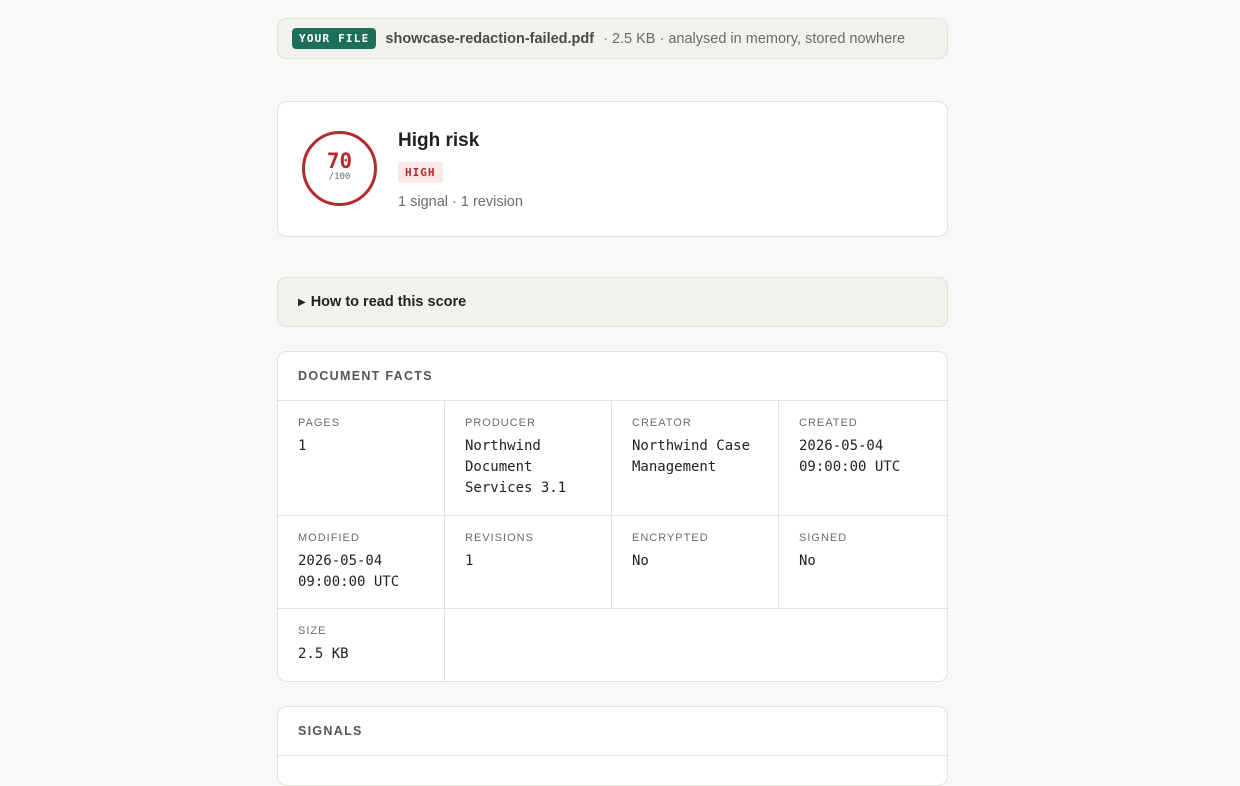 This screenshot has width=1240, height=786. Describe the element at coordinates (460, 202) in the screenshot. I see `risk-summary: 1 signal · 1 revision` at that location.